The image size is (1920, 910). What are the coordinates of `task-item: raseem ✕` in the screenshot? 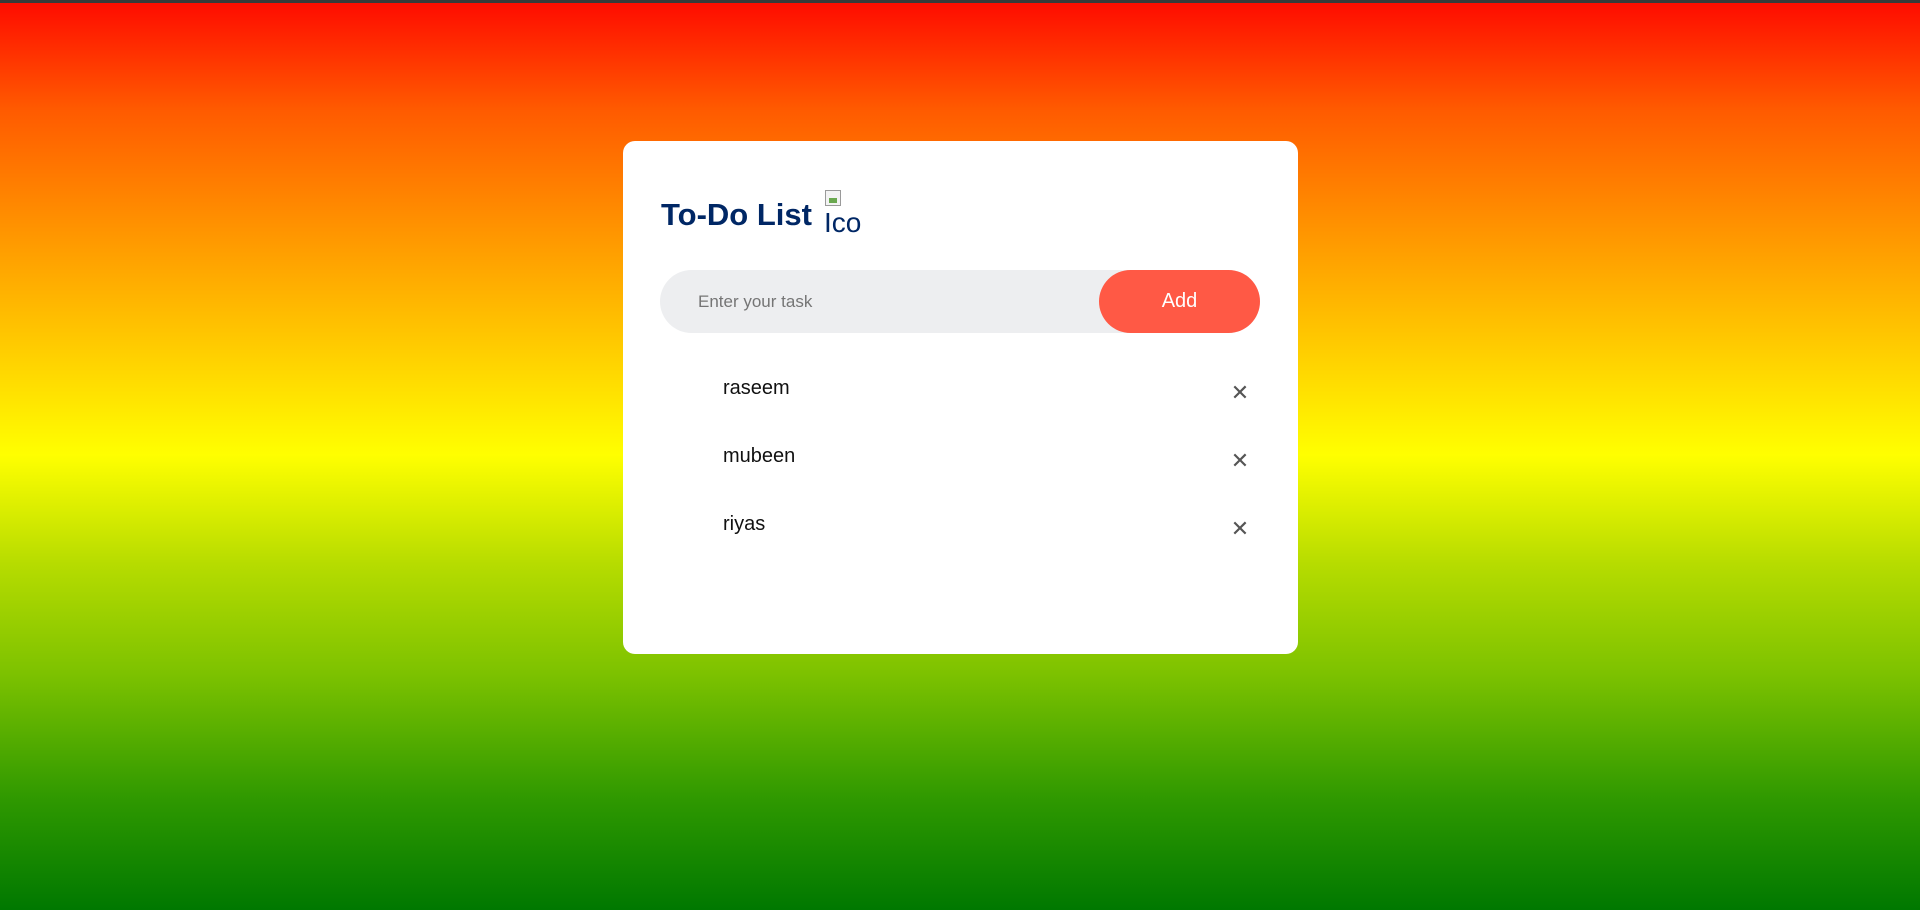 It's located at (960, 397).